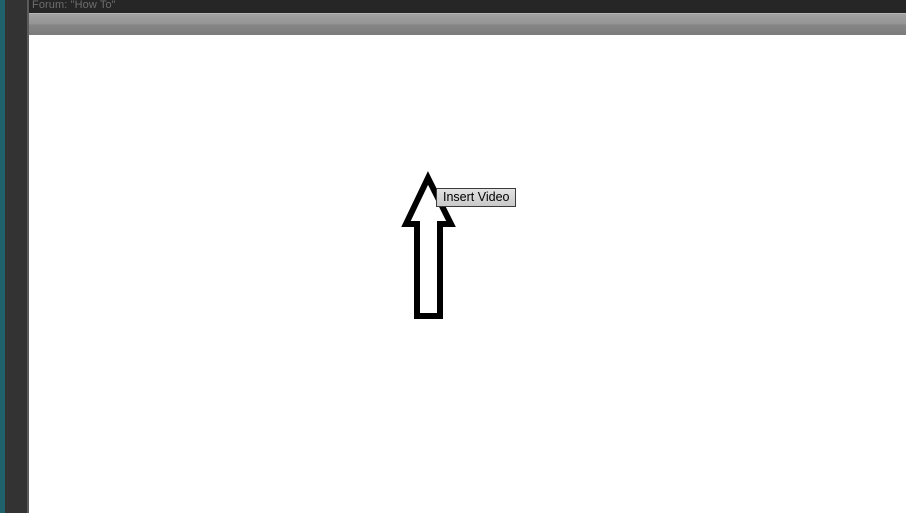 The width and height of the screenshot is (906, 513). What do you see at coordinates (476, 197) in the screenshot?
I see `insert-video-tooltip: Insert Video` at bounding box center [476, 197].